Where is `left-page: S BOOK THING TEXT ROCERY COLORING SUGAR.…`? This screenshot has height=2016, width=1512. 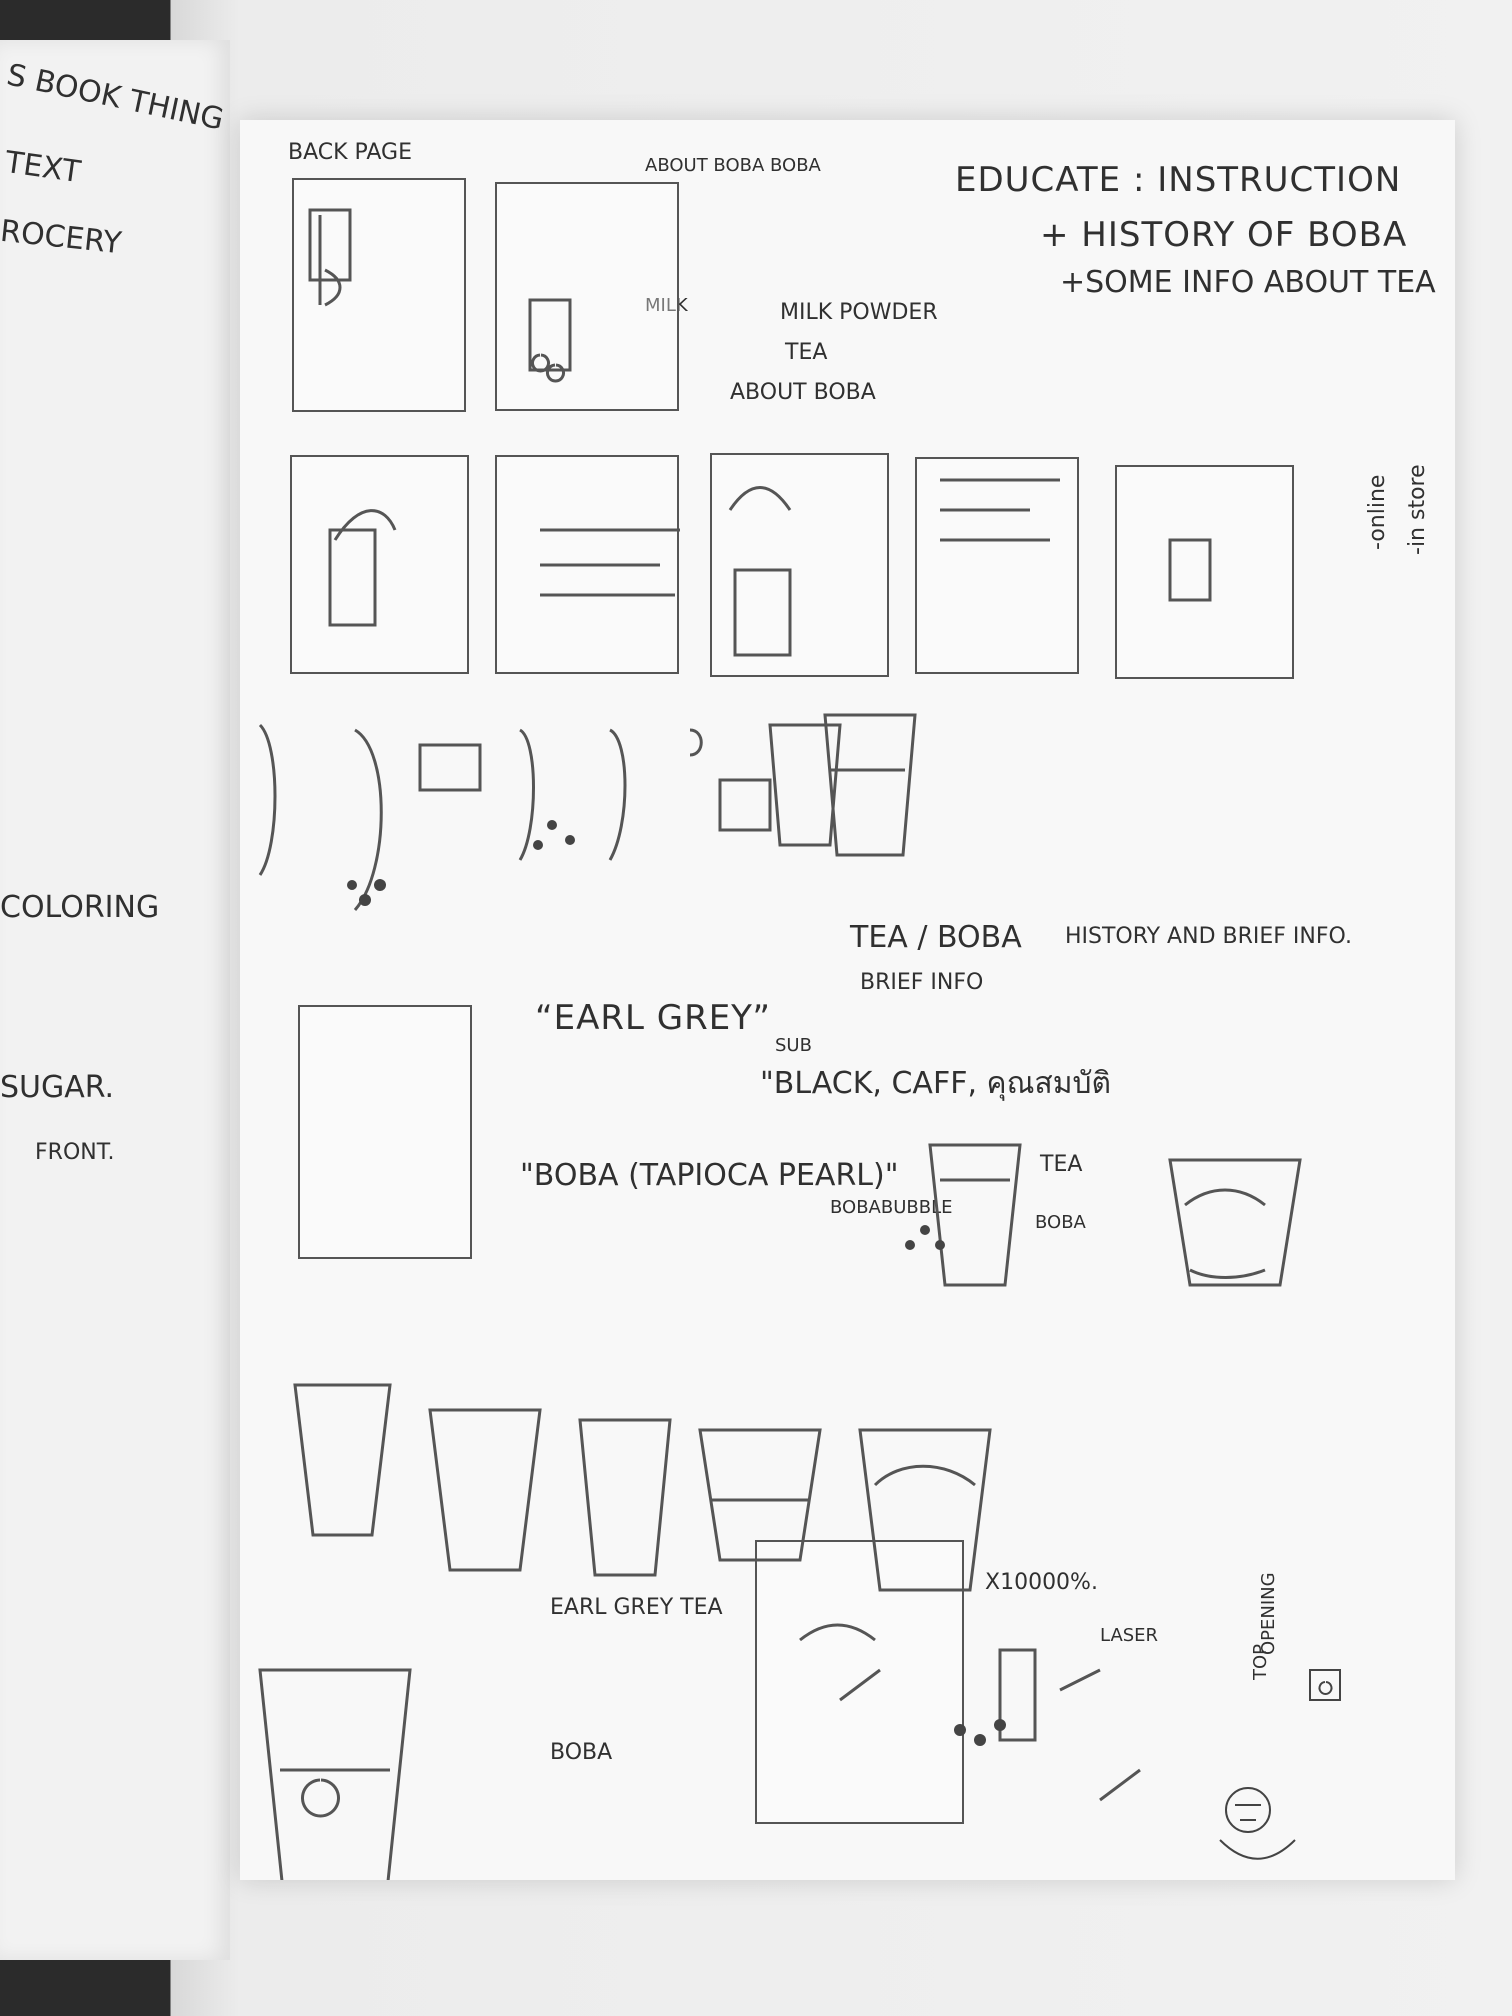
left-page: S BOOK THING TEXT ROCERY COLORING SUGAR.… is located at coordinates (115, 1000).